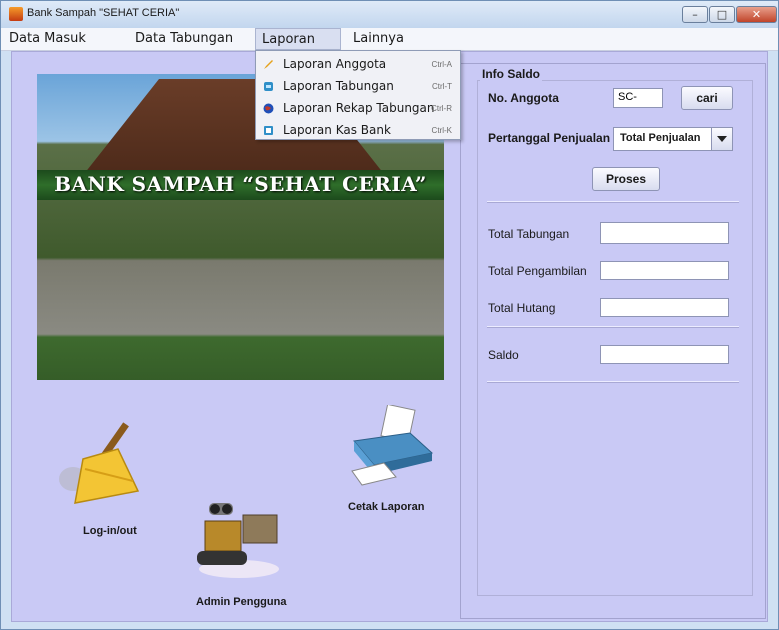  Describe the element at coordinates (664, 307) in the screenshot. I see `total-hutang-field` at that location.